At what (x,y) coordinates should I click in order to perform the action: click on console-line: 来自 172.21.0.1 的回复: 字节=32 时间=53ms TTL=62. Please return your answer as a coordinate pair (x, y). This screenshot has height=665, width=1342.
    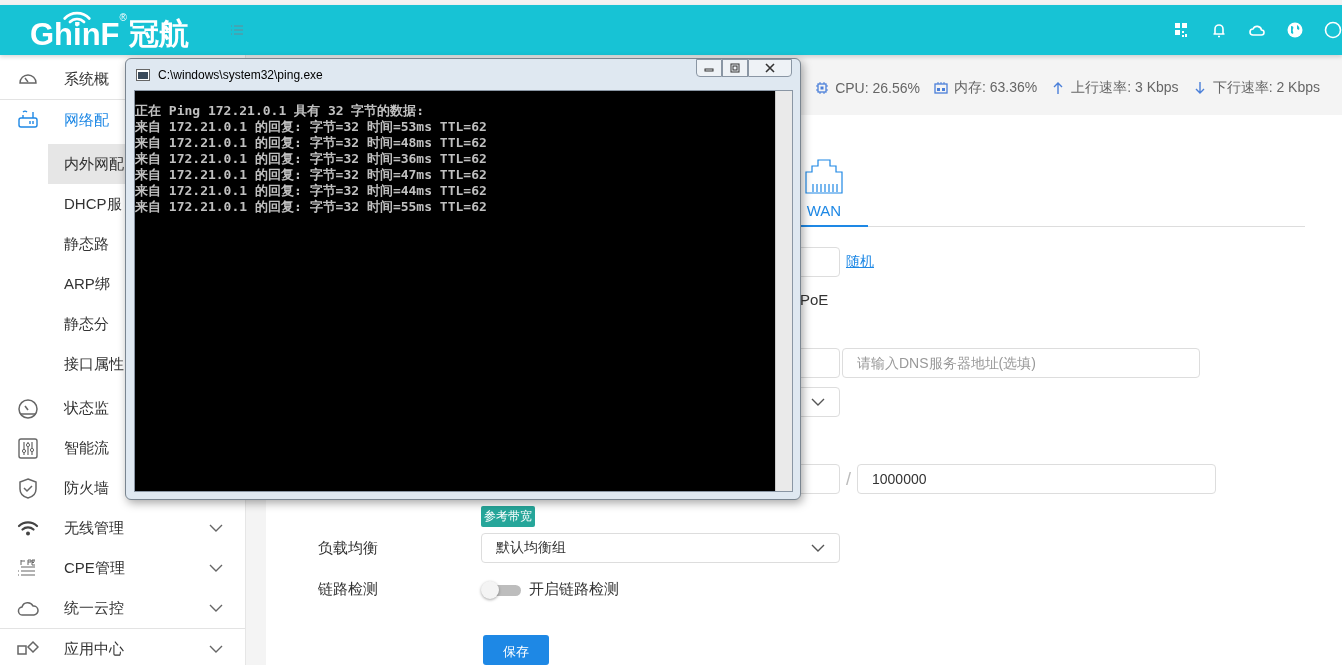
    Looking at the image, I should click on (311, 127).